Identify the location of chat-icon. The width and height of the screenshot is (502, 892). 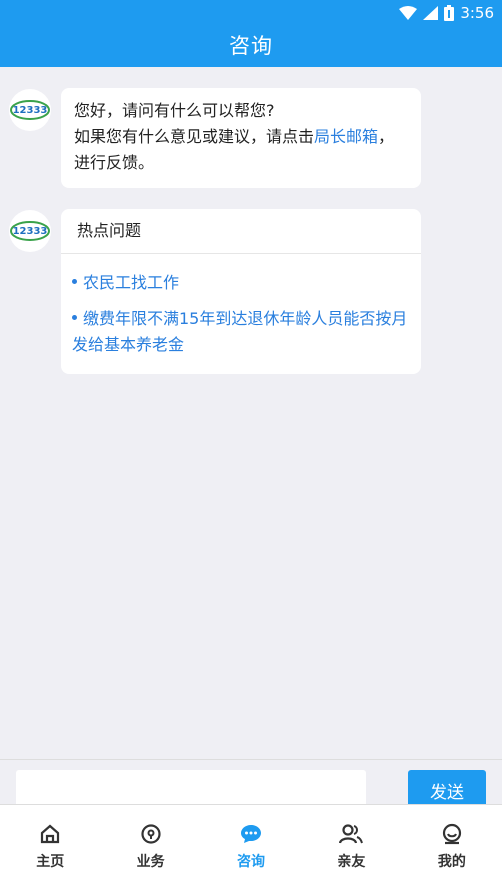
(251, 834).